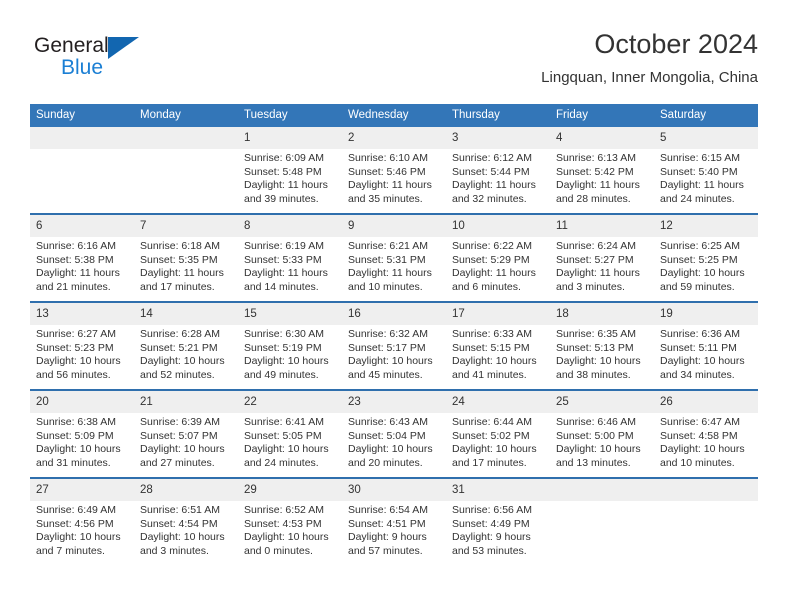 This screenshot has height=612, width=792. What do you see at coordinates (388, 334) in the screenshot?
I see `day-sunrise-text: Sunrise: 6:32 AM` at bounding box center [388, 334].